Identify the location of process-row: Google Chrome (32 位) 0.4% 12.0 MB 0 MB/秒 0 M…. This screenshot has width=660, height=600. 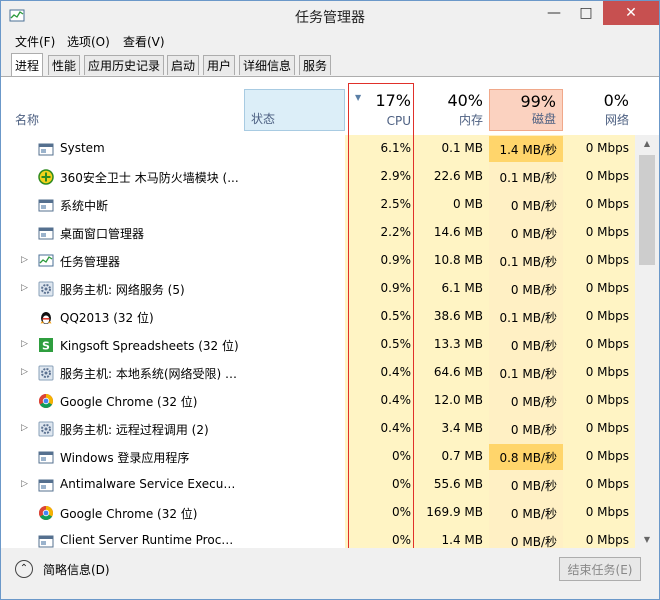
(318, 401).